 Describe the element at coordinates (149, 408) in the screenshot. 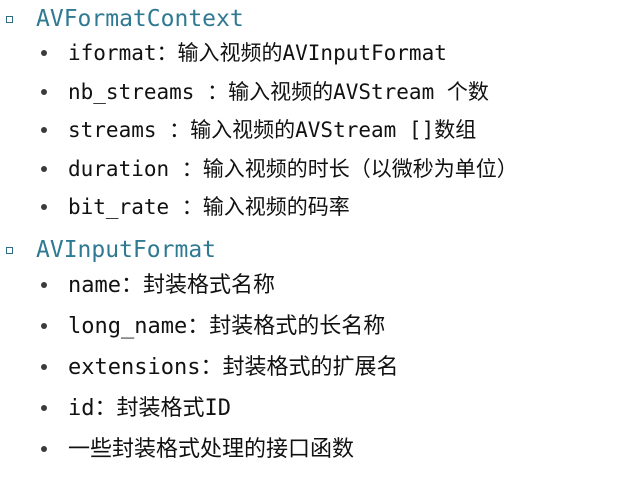

I see `list-item-text: id：封装格式ID` at that location.